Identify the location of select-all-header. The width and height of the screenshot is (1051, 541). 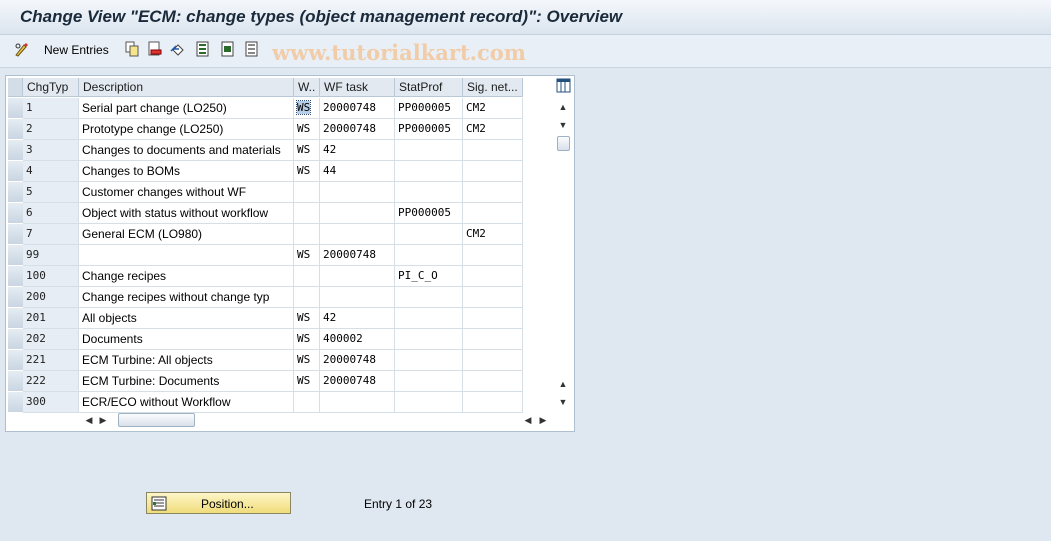
(15, 87).